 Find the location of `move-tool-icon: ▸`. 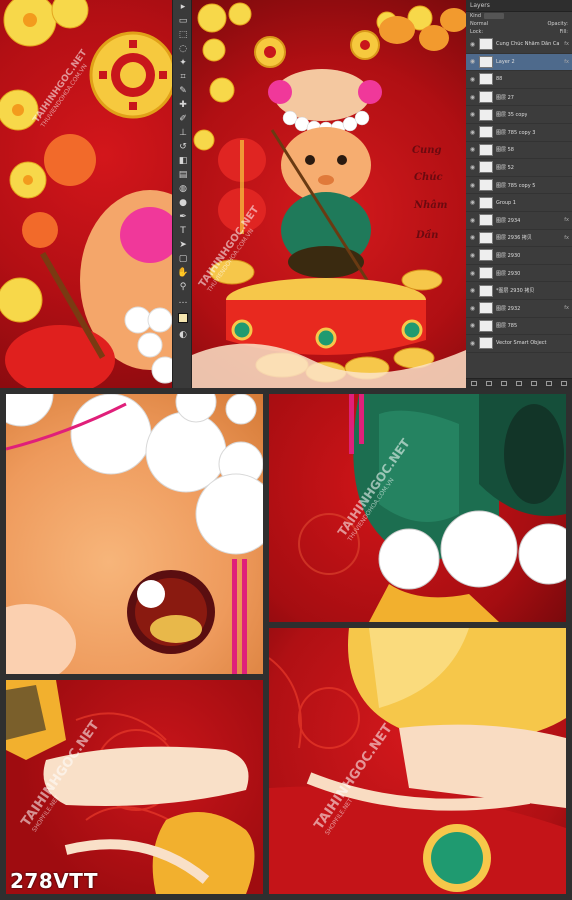

move-tool-icon: ▸ is located at coordinates (182, 7).